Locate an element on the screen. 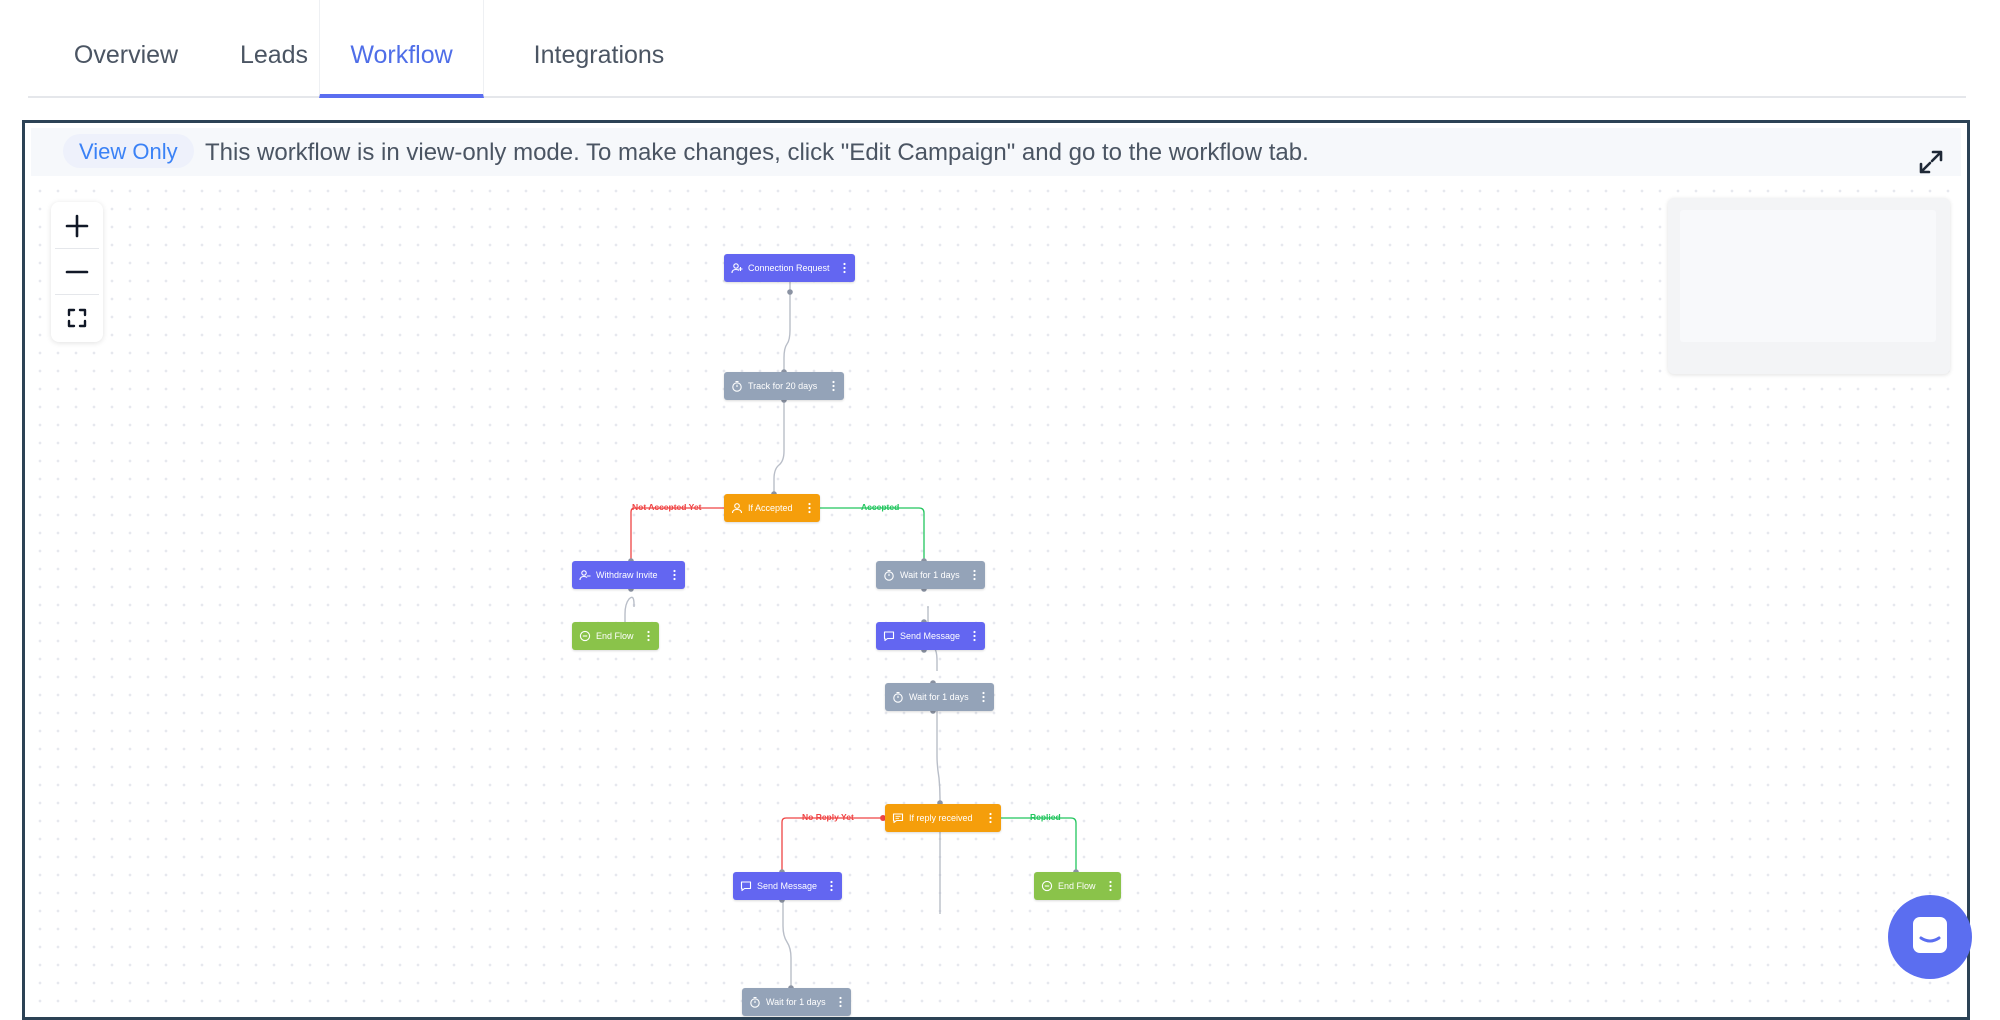  node-label: If Accepted is located at coordinates (770, 508).